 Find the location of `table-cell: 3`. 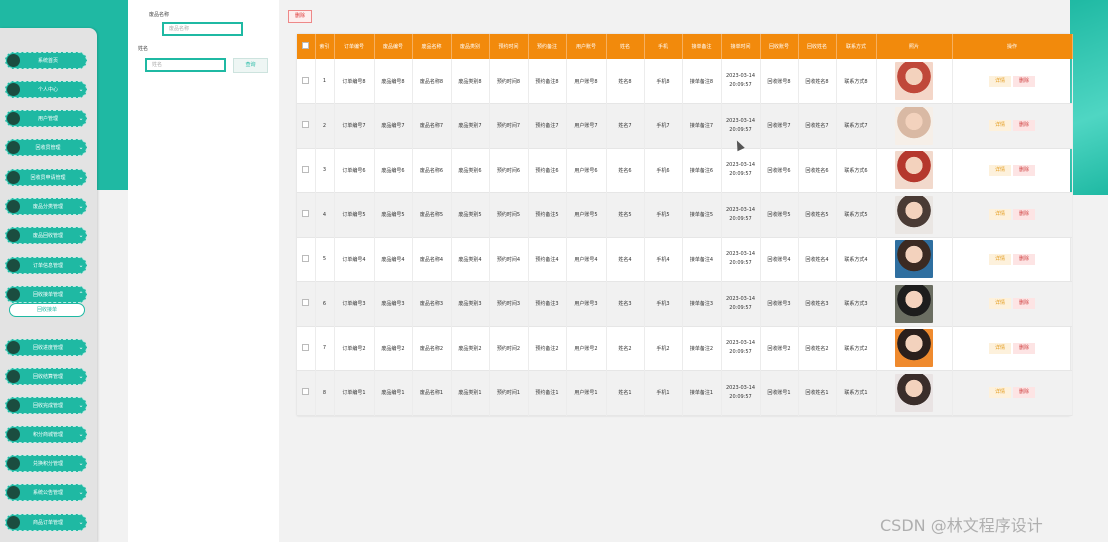

table-cell: 3 is located at coordinates (325, 170).